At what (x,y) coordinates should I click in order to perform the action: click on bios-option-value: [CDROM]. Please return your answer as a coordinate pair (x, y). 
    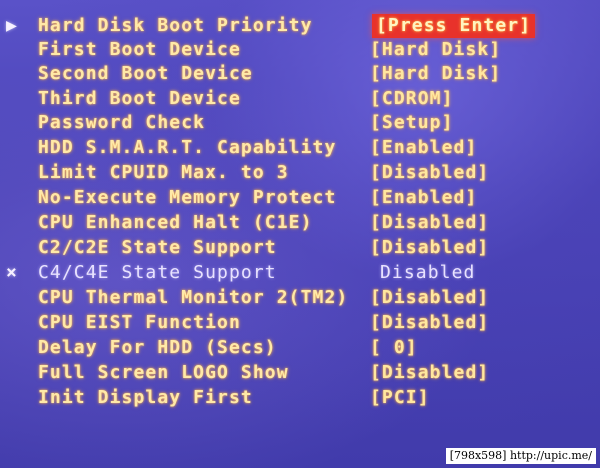
    Looking at the image, I should click on (412, 99).